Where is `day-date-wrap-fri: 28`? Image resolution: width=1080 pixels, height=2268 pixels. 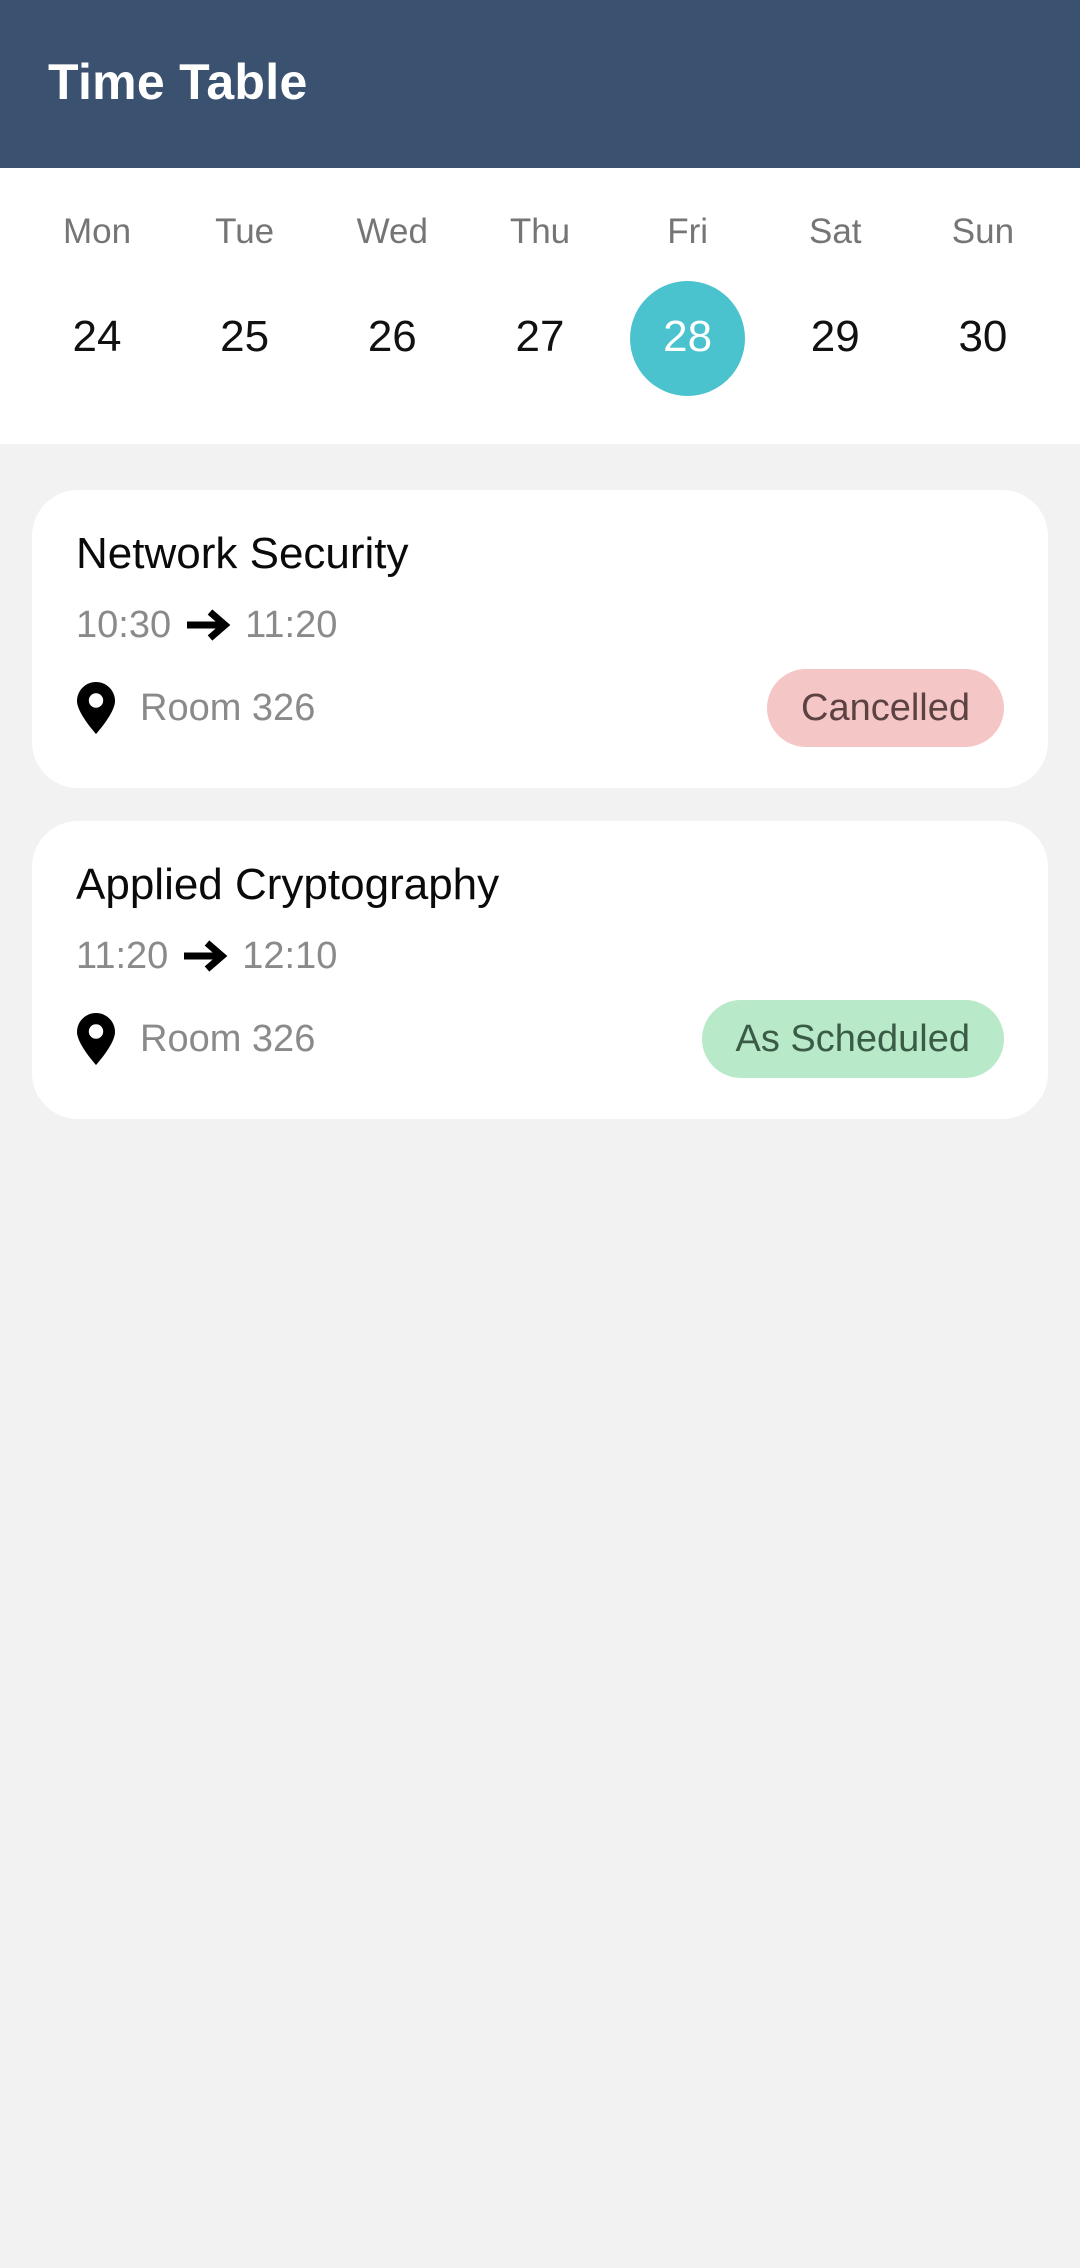 day-date-wrap-fri: 28 is located at coordinates (688, 338).